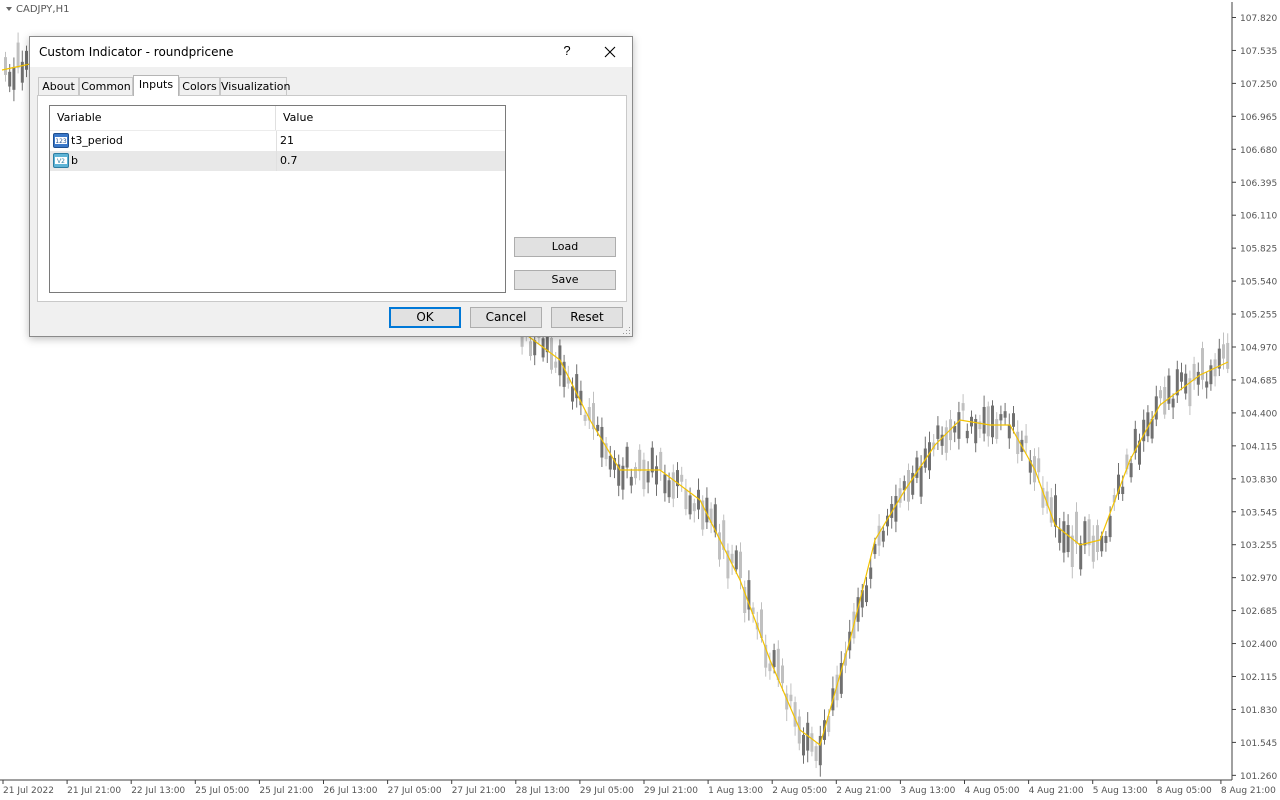  Describe the element at coordinates (1258, 645) in the screenshot. I see `price-label: 102.400` at that location.